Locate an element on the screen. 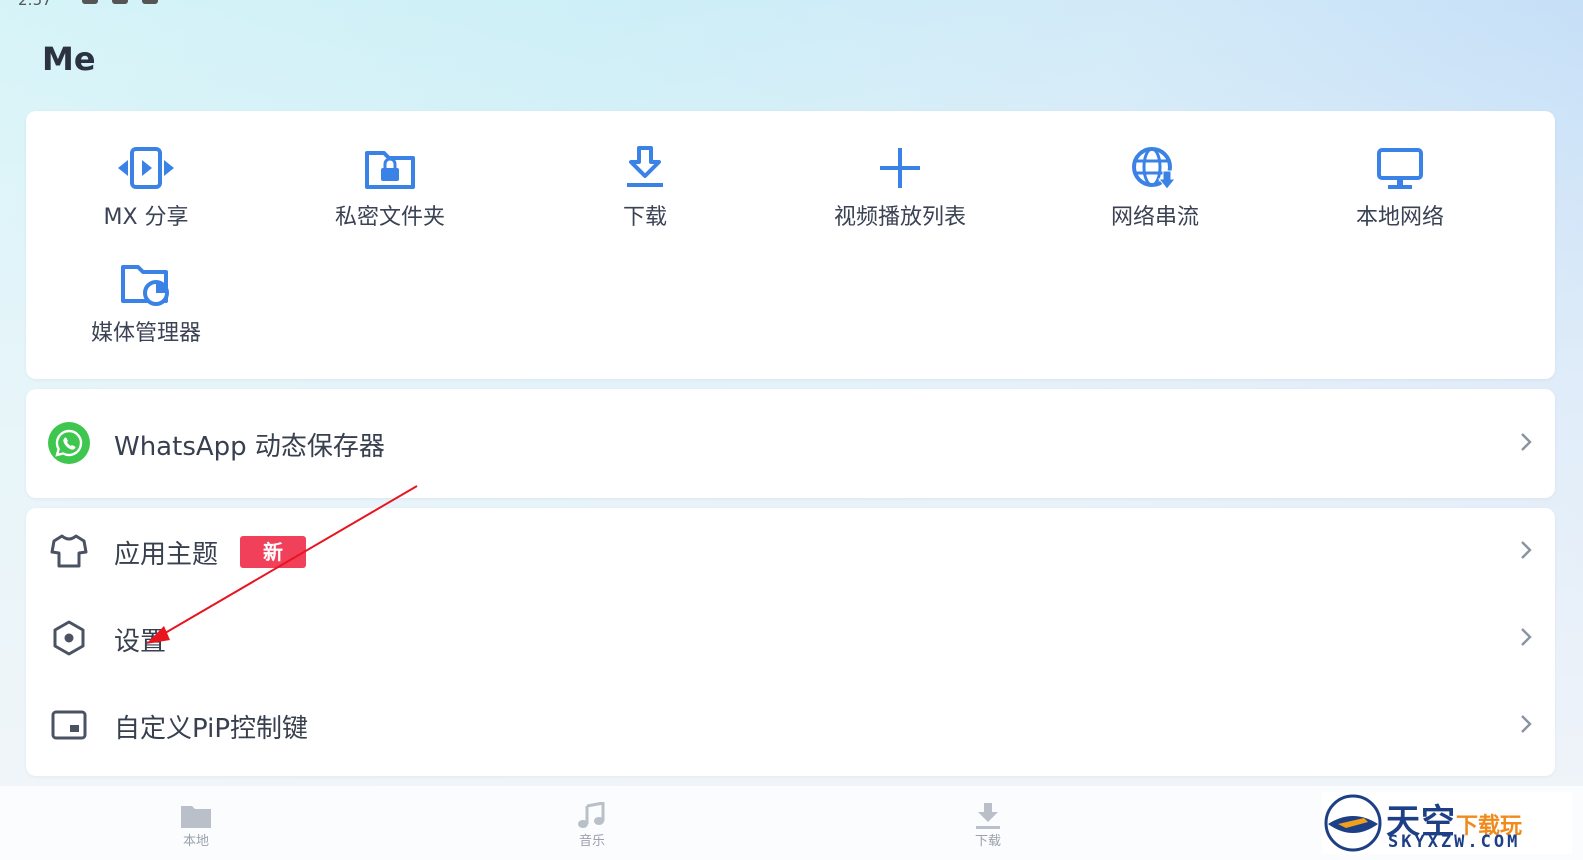  hexagon-gear-icon is located at coordinates (69, 638).